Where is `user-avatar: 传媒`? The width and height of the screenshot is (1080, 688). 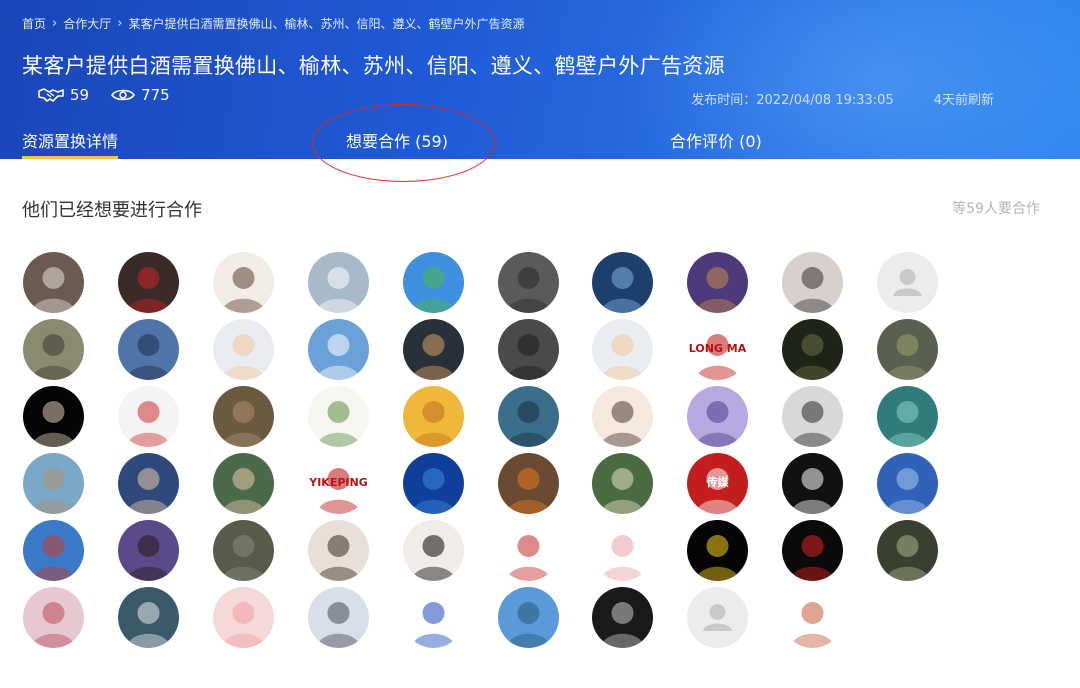
user-avatar: 传媒 is located at coordinates (717, 483).